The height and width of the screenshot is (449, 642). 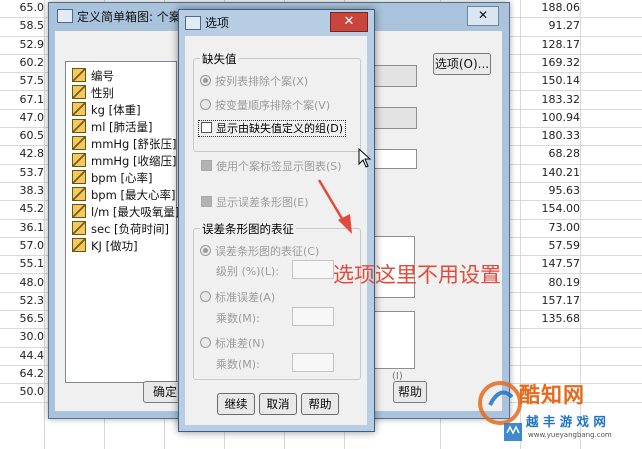 What do you see at coordinates (22, 118) in the screenshot?
I see `table-cell: 47.0` at bounding box center [22, 118].